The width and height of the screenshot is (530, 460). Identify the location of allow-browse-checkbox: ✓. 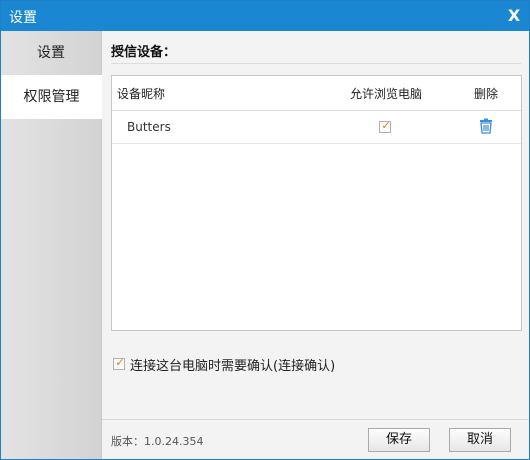
(385, 126).